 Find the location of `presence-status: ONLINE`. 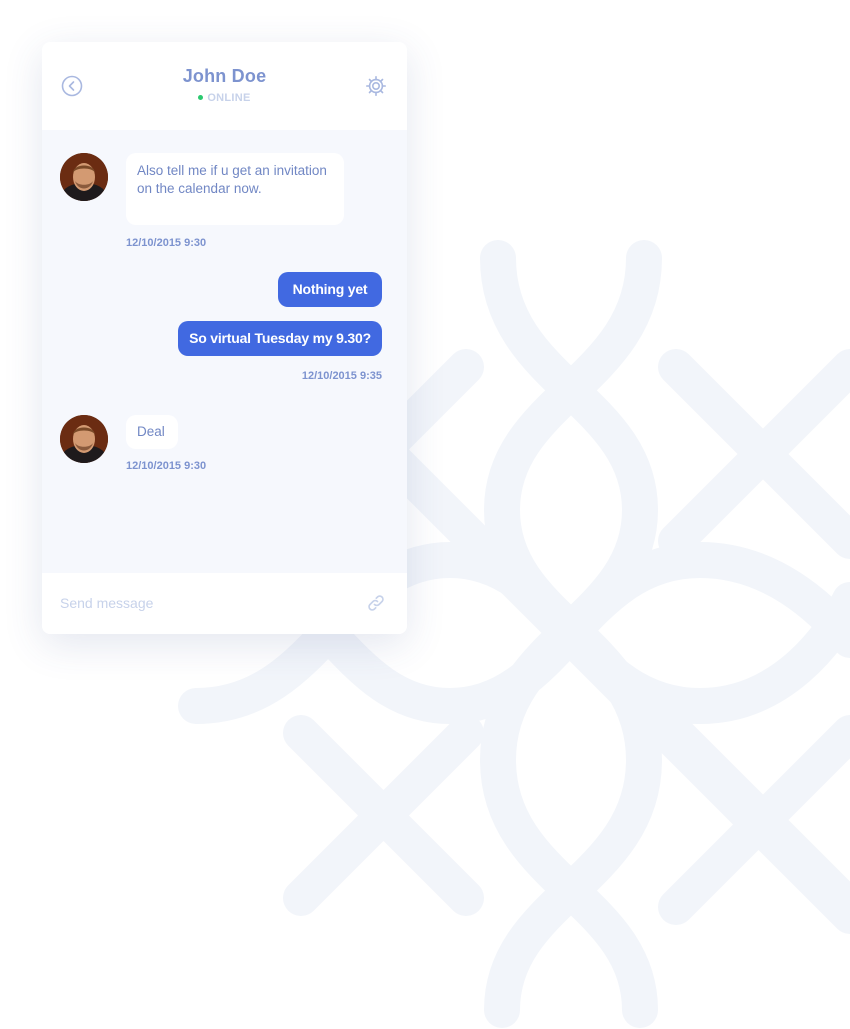

presence-status: ONLINE is located at coordinates (224, 98).